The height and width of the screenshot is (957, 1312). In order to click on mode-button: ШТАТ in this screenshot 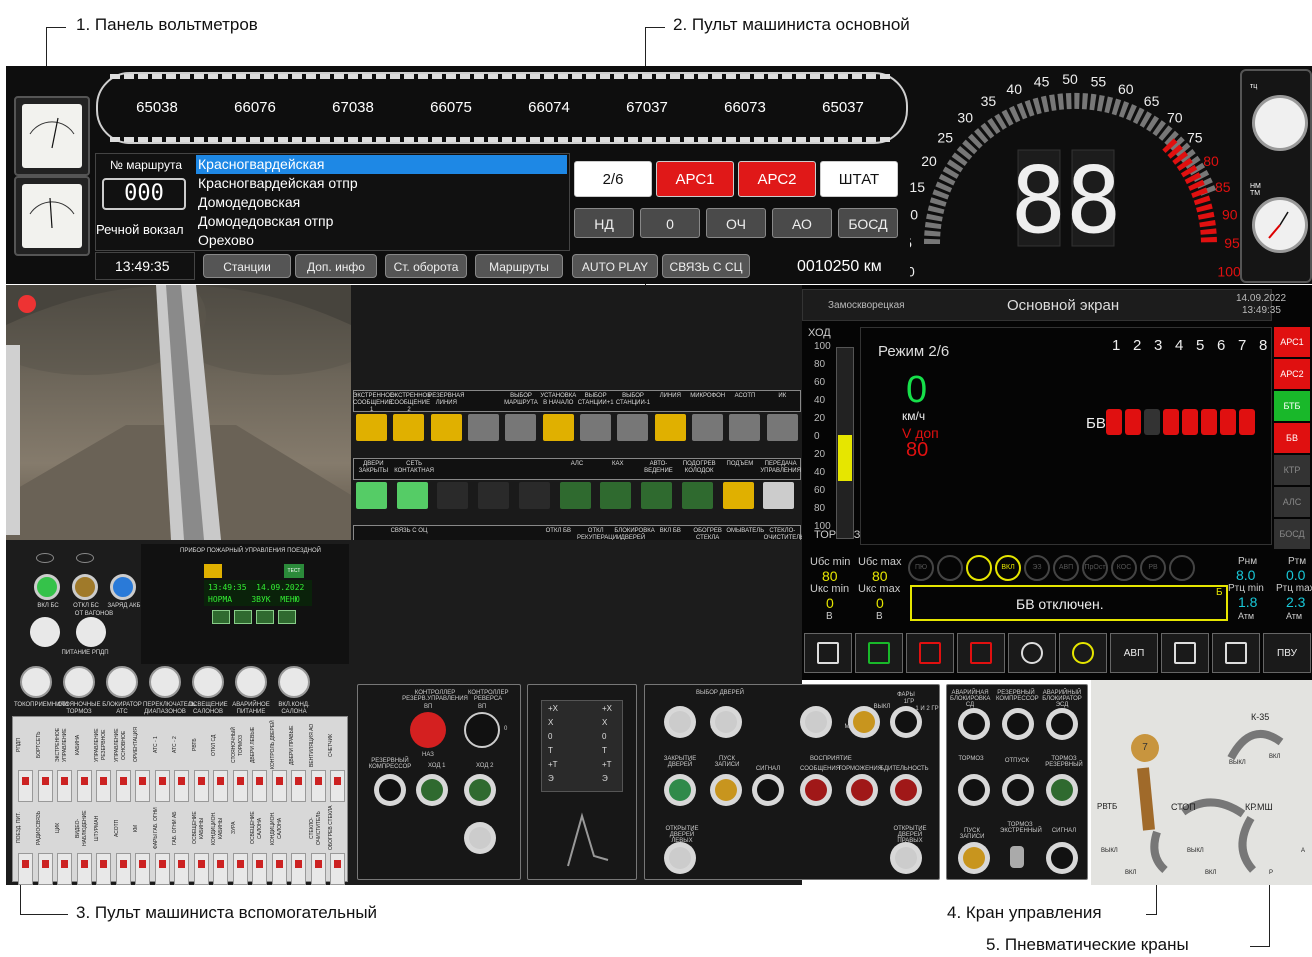, I will do `click(859, 179)`.